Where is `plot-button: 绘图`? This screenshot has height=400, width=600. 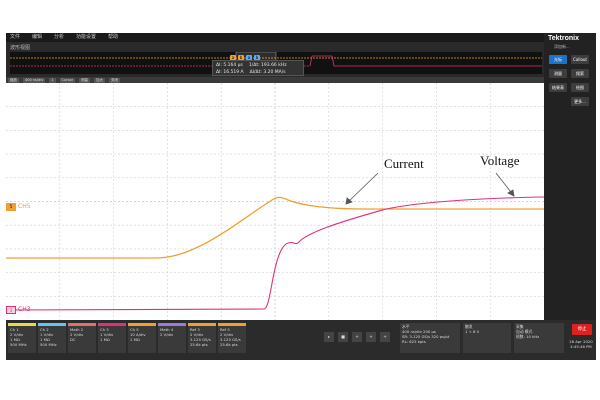
plot-button: 绘图 is located at coordinates (580, 87).